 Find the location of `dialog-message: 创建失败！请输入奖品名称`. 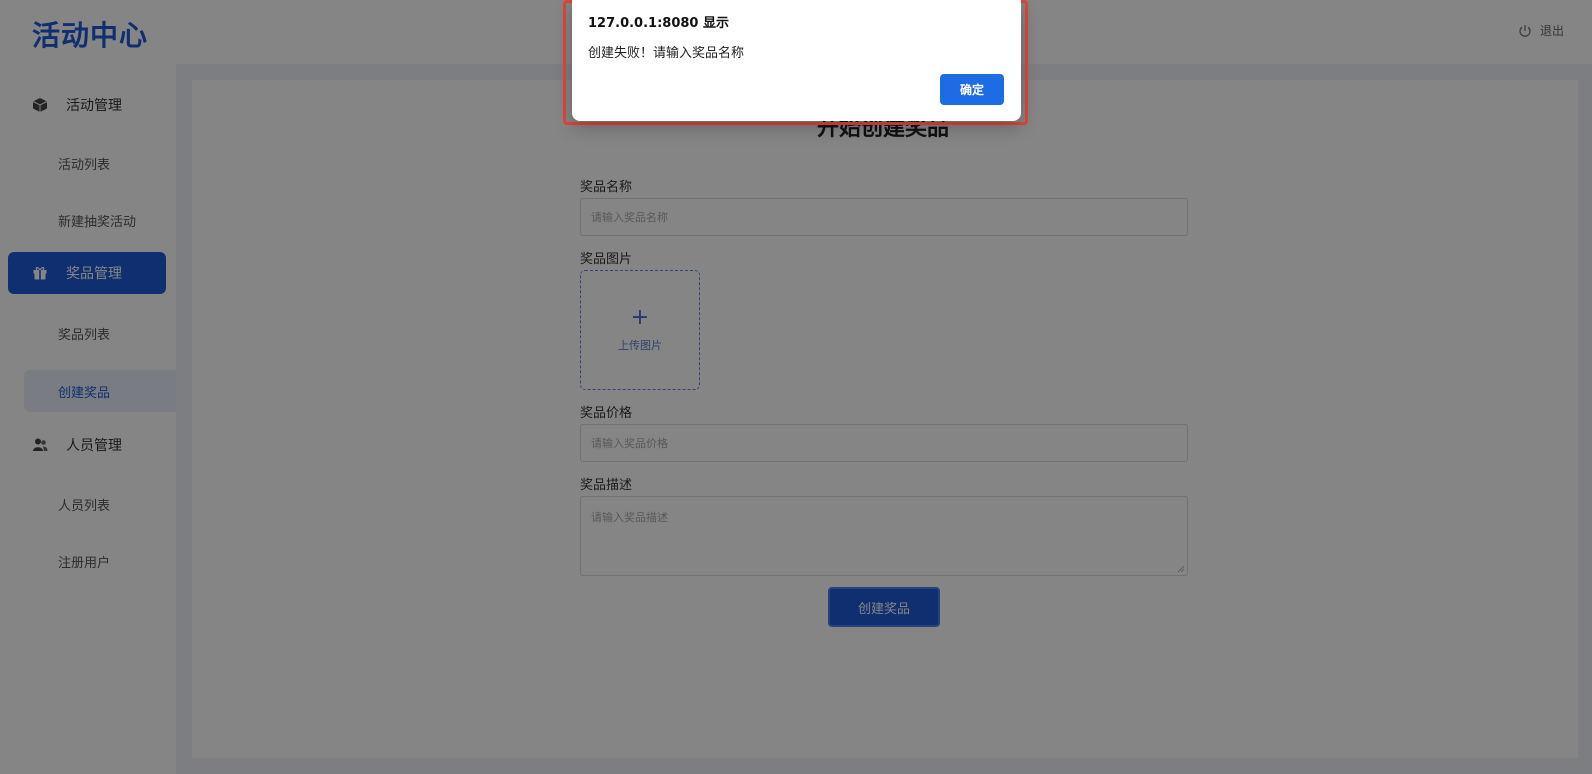

dialog-message: 创建失败！请输入奖品名称 is located at coordinates (666, 53).